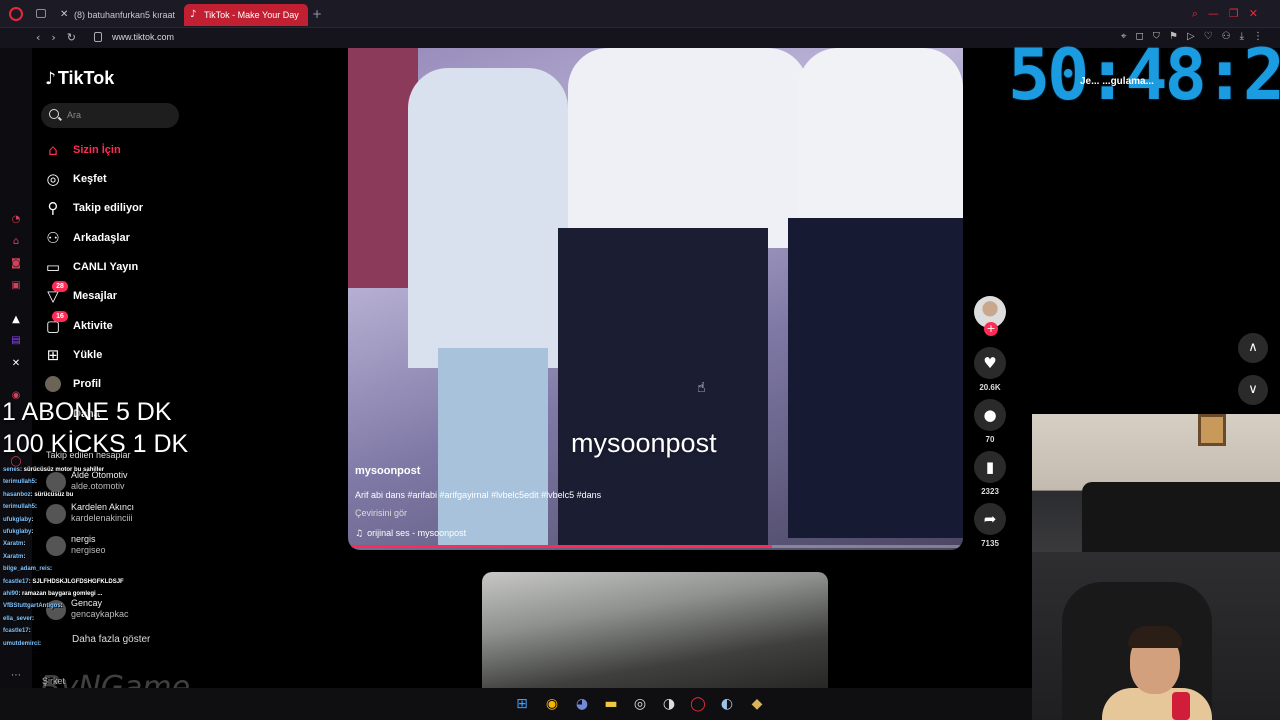  I want to click on room-camera, so click(1156, 483).